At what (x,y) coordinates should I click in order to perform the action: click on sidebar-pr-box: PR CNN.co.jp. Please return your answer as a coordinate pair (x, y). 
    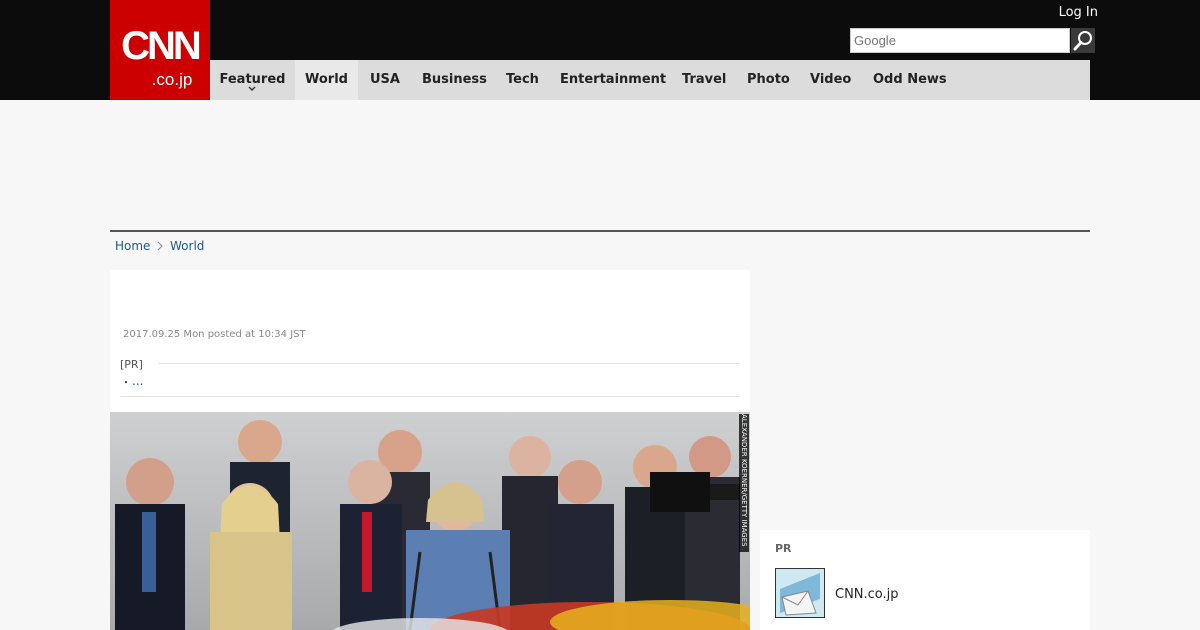
    Looking at the image, I should click on (925, 580).